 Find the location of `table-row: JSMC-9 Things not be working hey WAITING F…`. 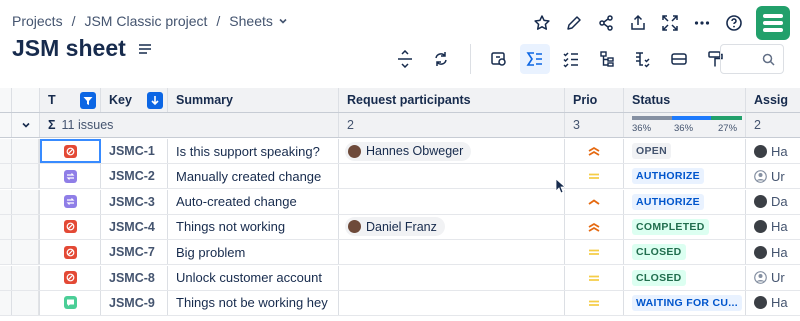

table-row: JSMC-9 Things not be working hey WAITING F… is located at coordinates (400, 303).